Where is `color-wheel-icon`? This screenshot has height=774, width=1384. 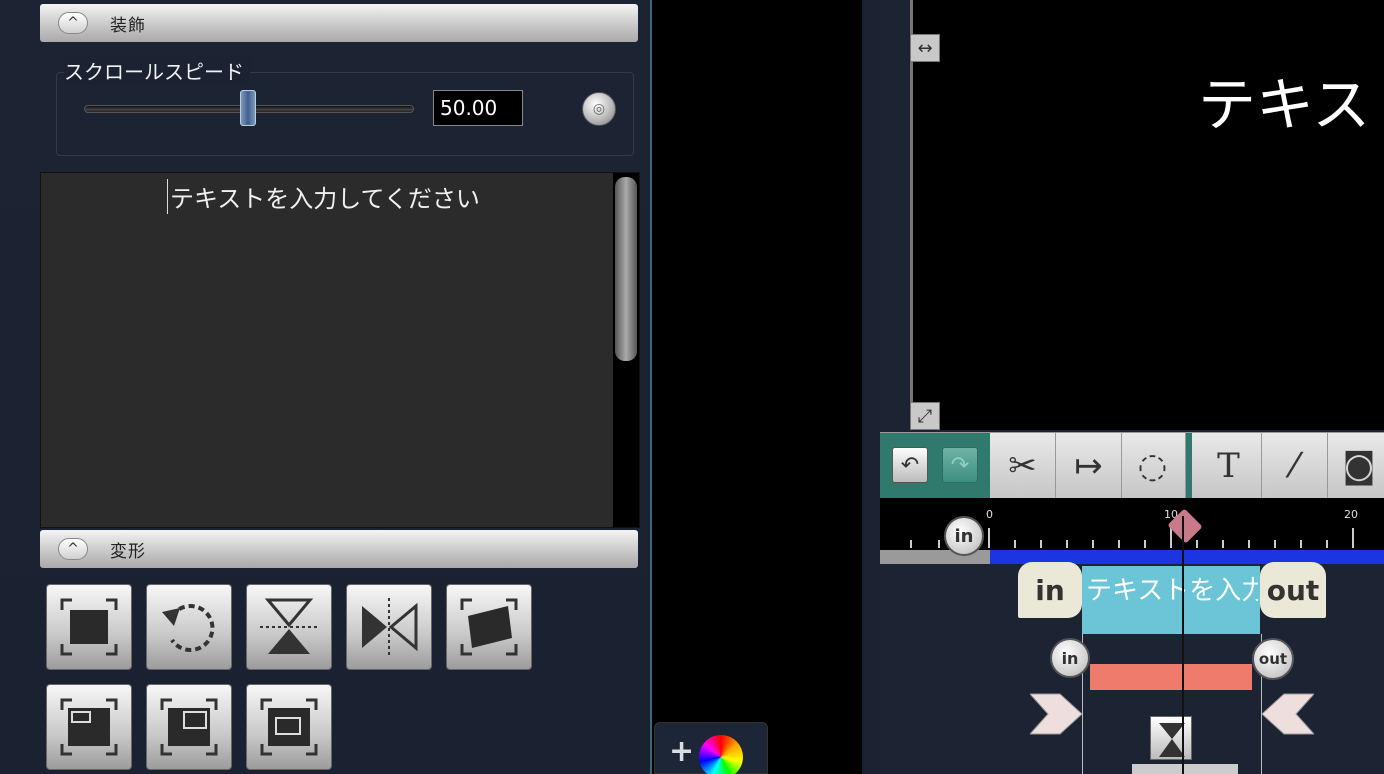 color-wheel-icon is located at coordinates (721, 754).